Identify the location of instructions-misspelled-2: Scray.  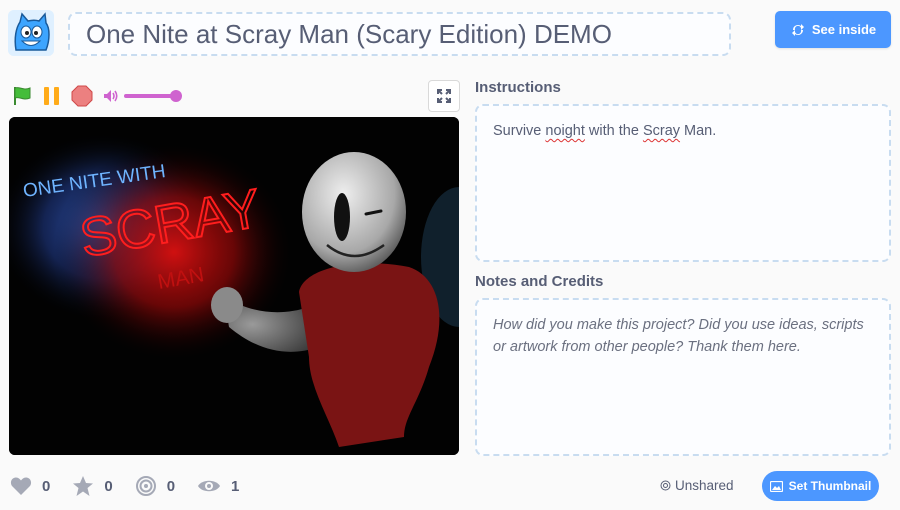
(661, 131).